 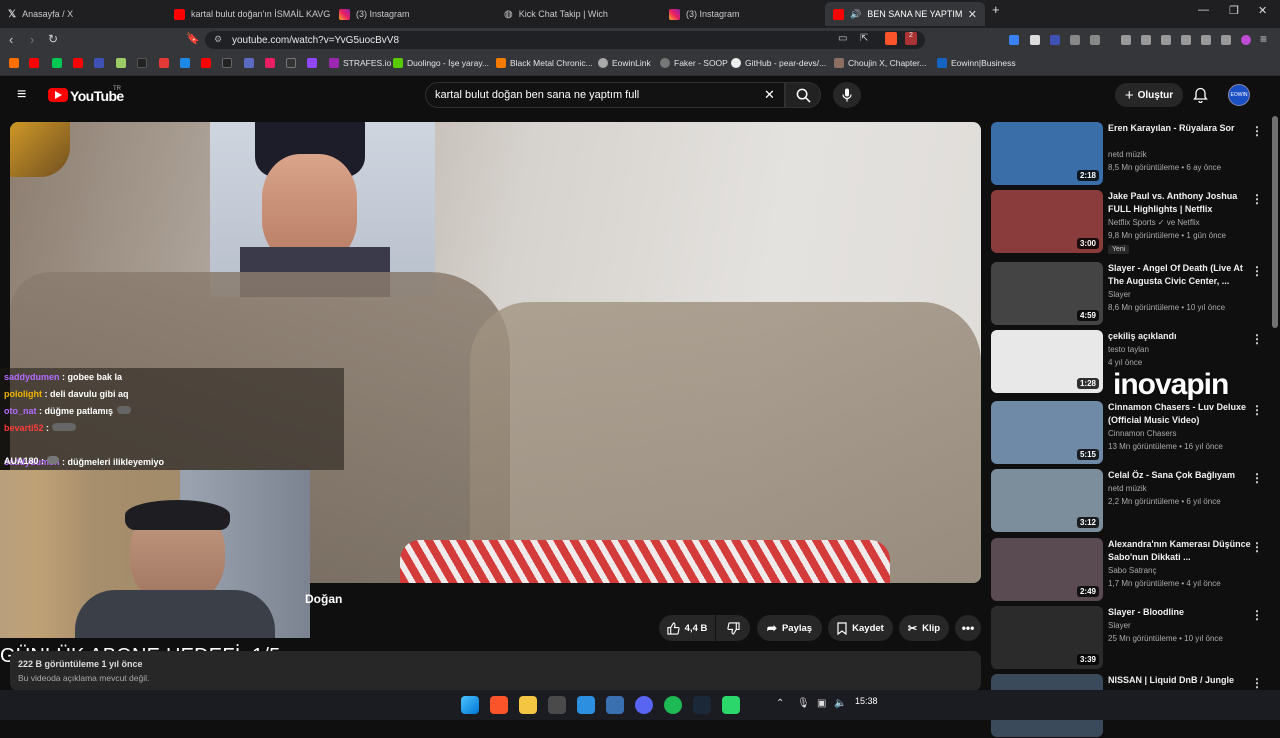 What do you see at coordinates (270, 63) in the screenshot?
I see `instagram-icon` at bounding box center [270, 63].